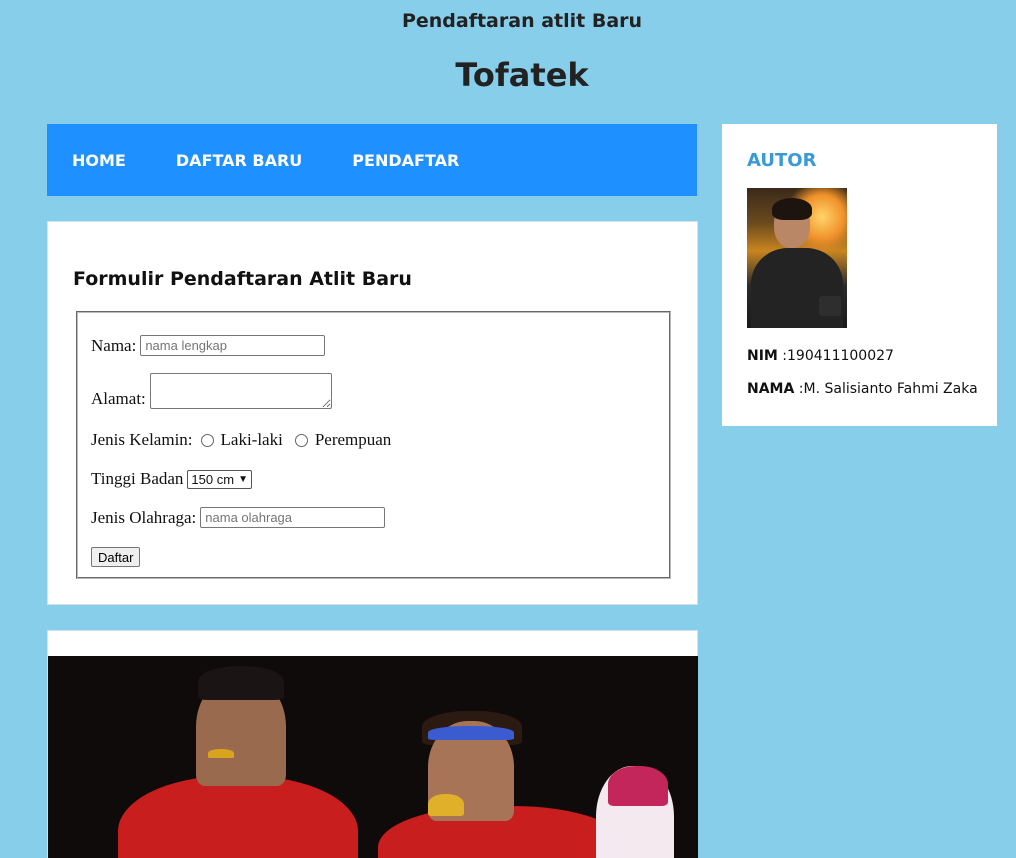 This screenshot has width=1016, height=858. I want to click on nama-line: NAMA :M. Salisianto Fahmi Zaka, so click(862, 389).